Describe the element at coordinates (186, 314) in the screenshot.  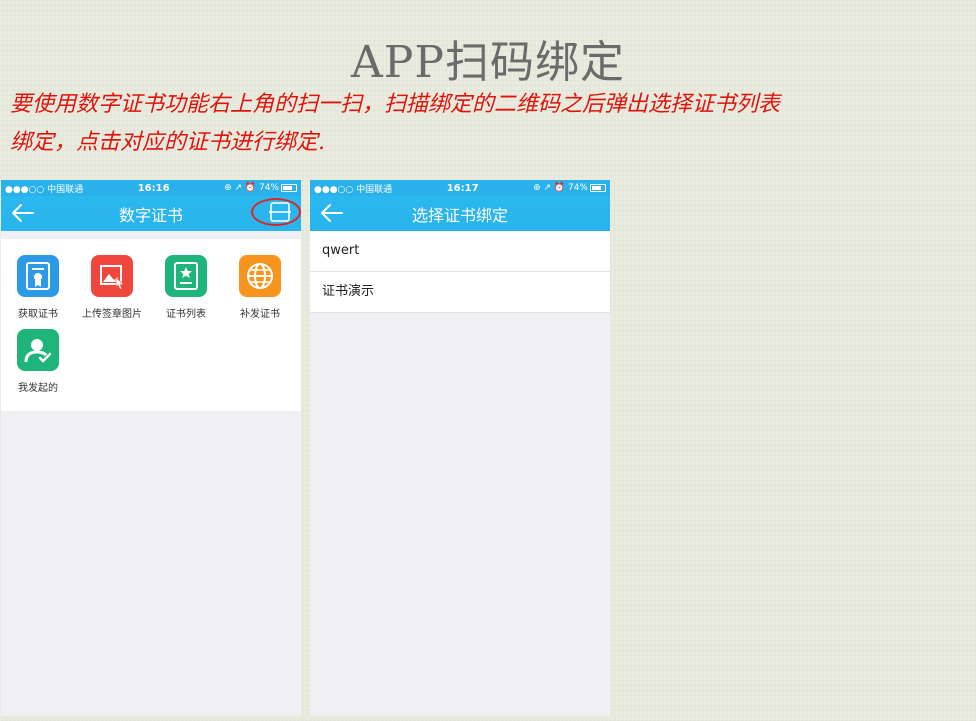
I see `tile-label: 证书列表` at that location.